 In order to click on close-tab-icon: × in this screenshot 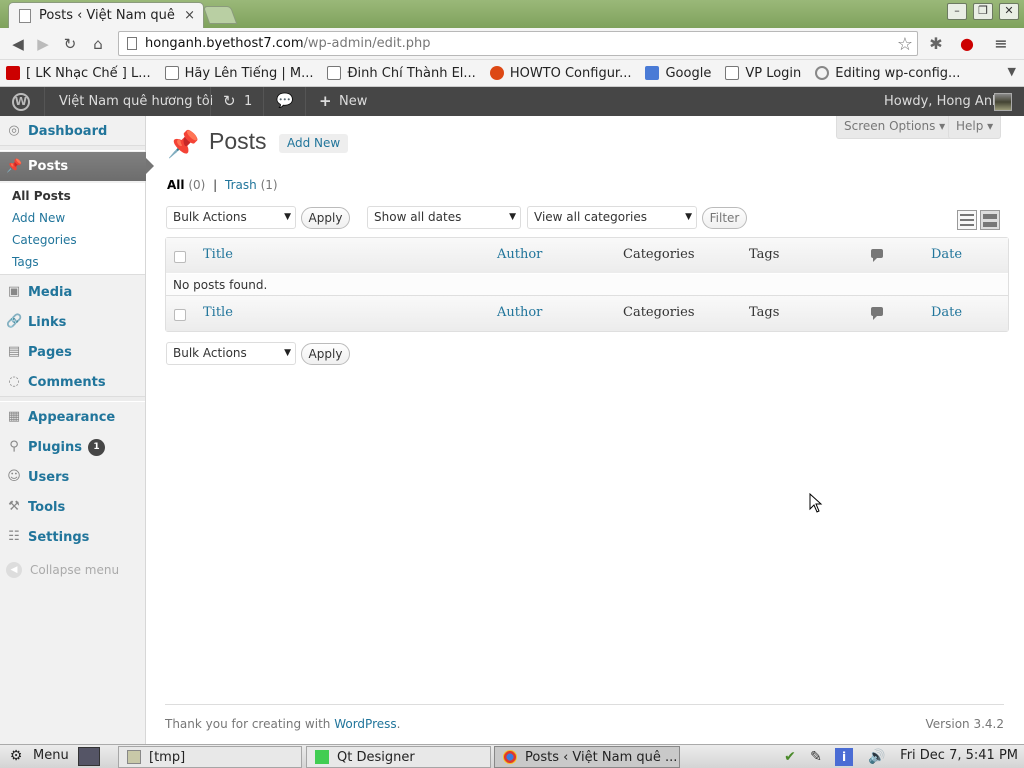, I will do `click(189, 15)`.